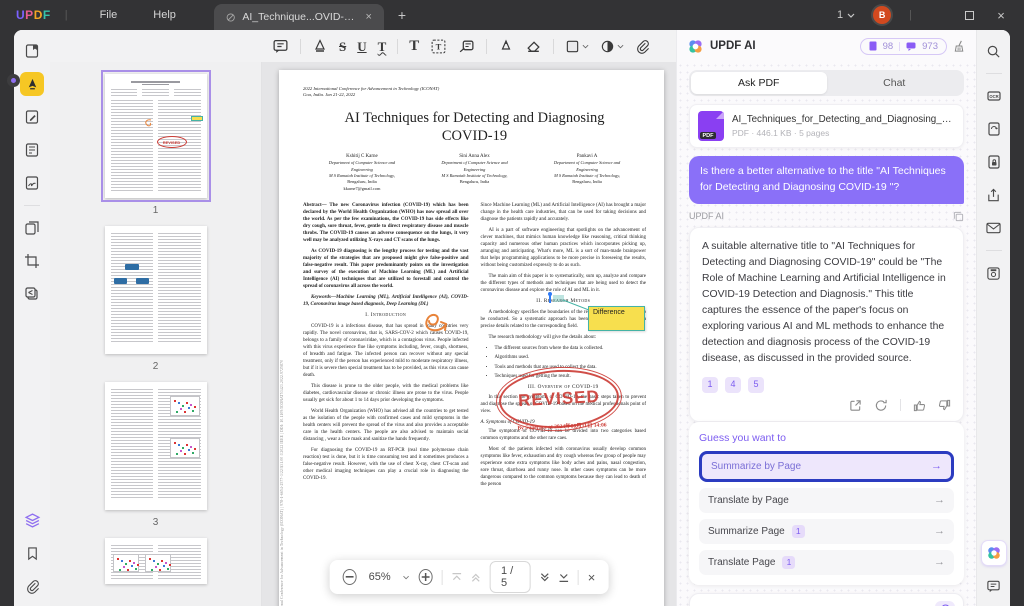 The width and height of the screenshot is (1024, 606). I want to click on first-page-button, so click(456, 577).